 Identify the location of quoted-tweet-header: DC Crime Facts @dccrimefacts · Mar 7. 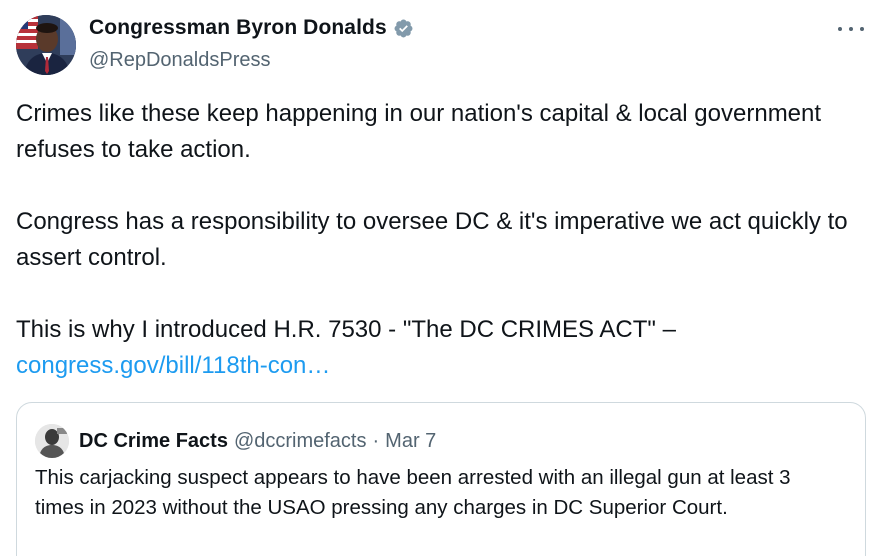
(441, 441).